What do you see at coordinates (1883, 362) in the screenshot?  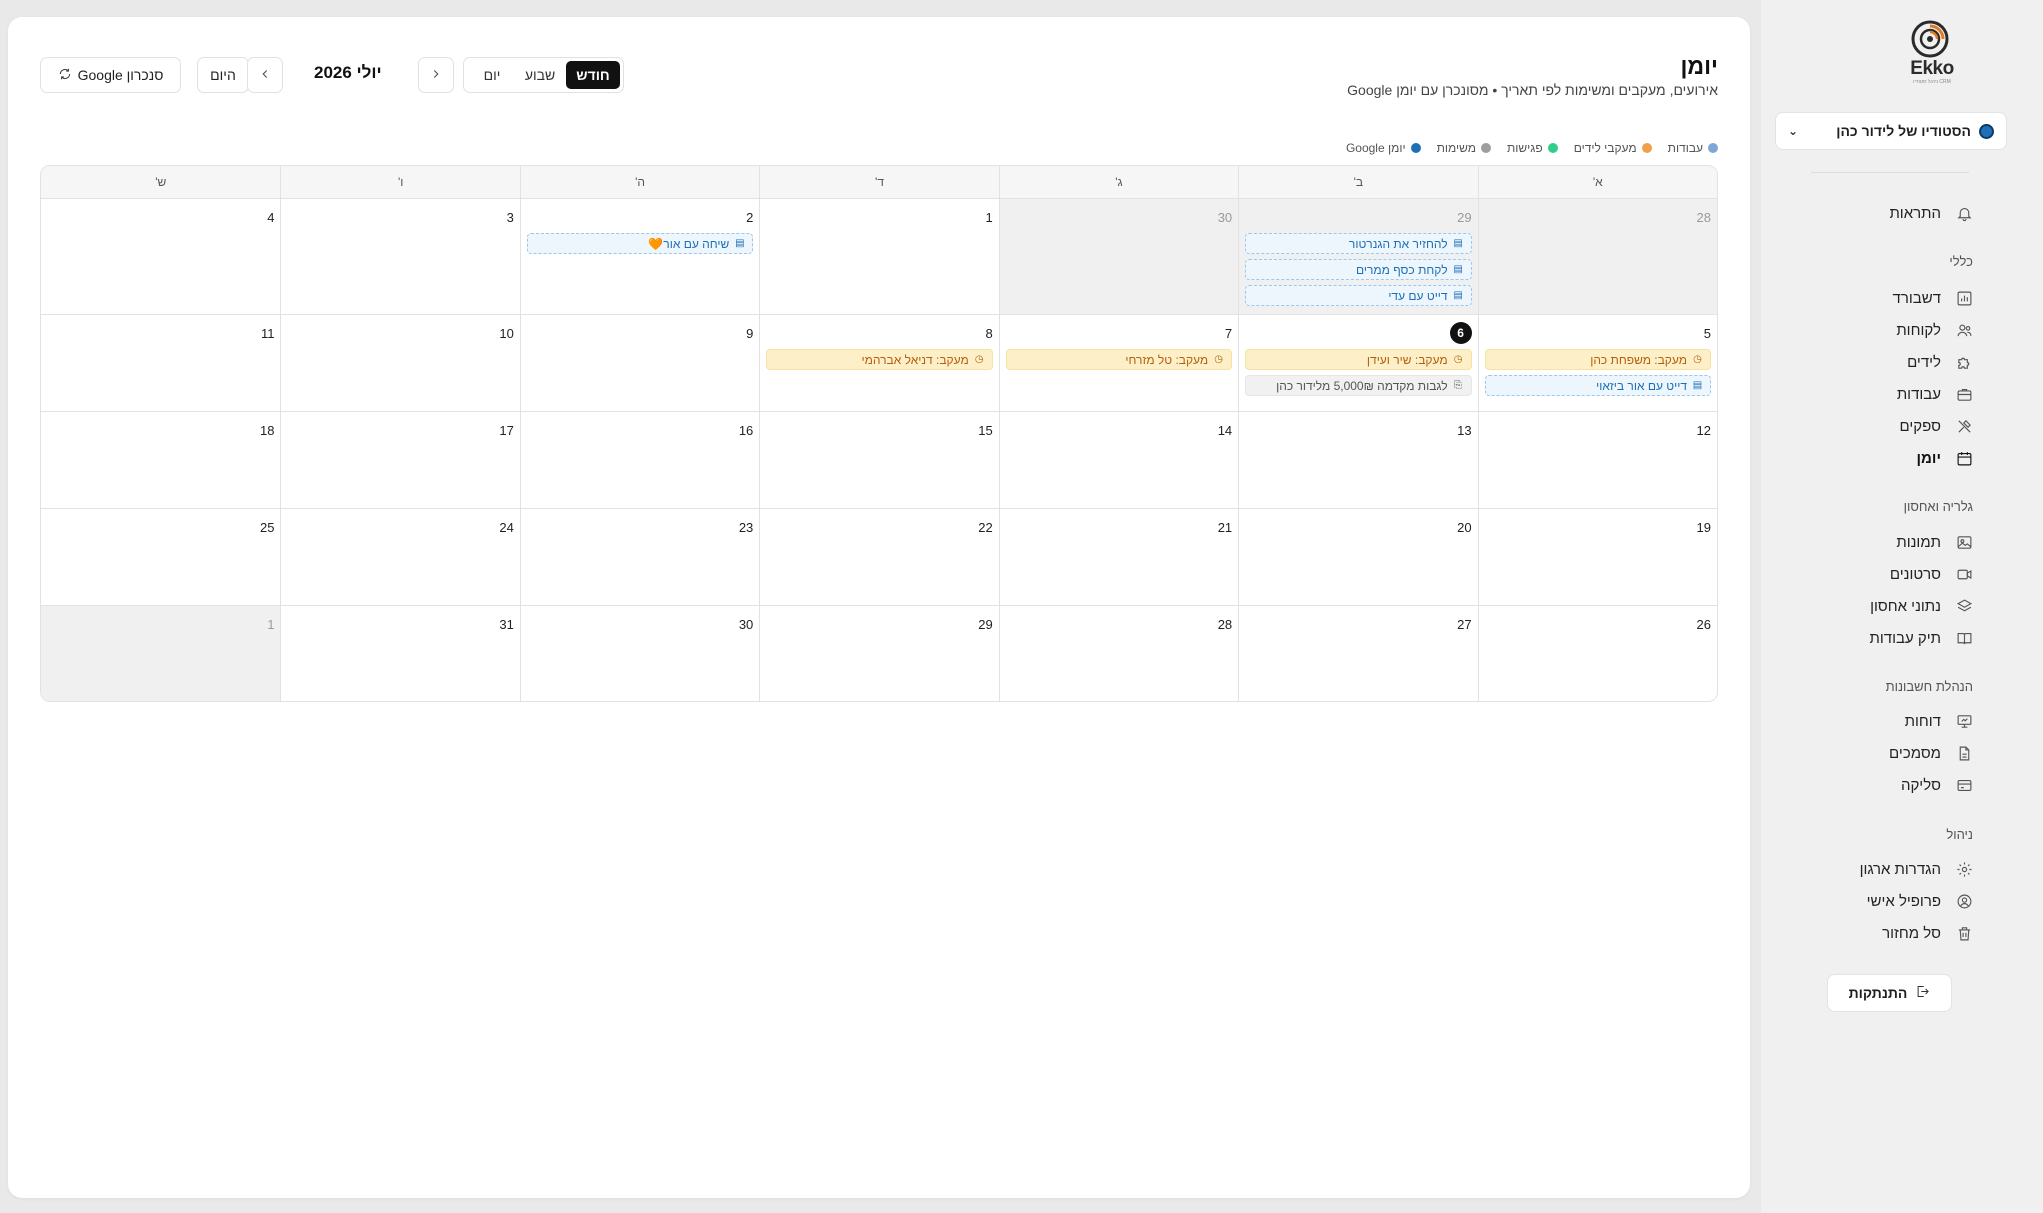 I see `sidebar-item-leads: לידים` at bounding box center [1883, 362].